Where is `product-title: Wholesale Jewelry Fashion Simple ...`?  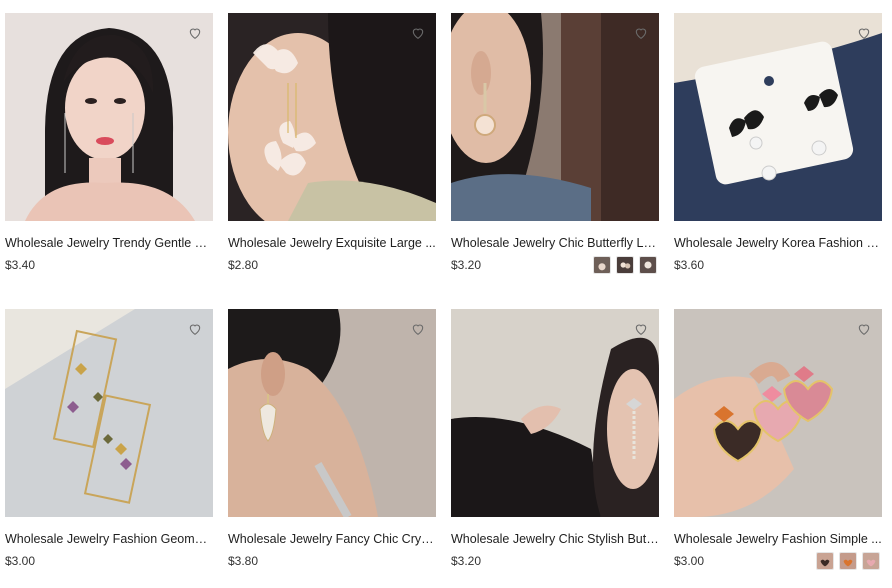
product-title: Wholesale Jewelry Fashion Simple ... is located at coordinates (778, 539).